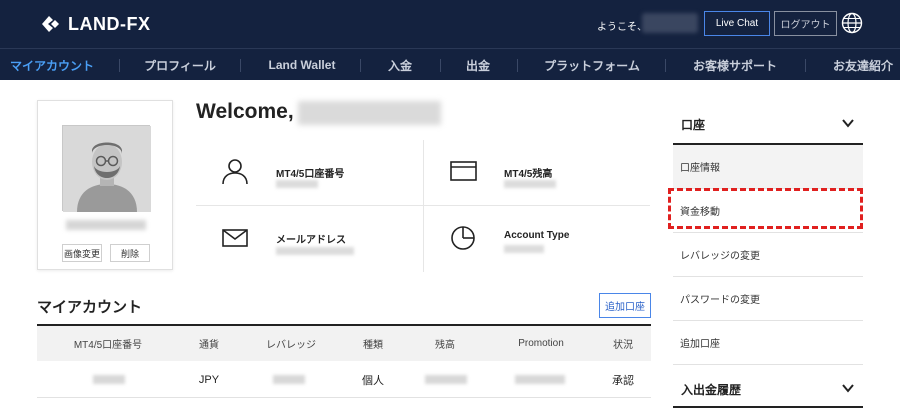 The image size is (900, 412). What do you see at coordinates (768, 386) in the screenshot?
I see `sidebar-section-history: 入出金履歴` at bounding box center [768, 386].